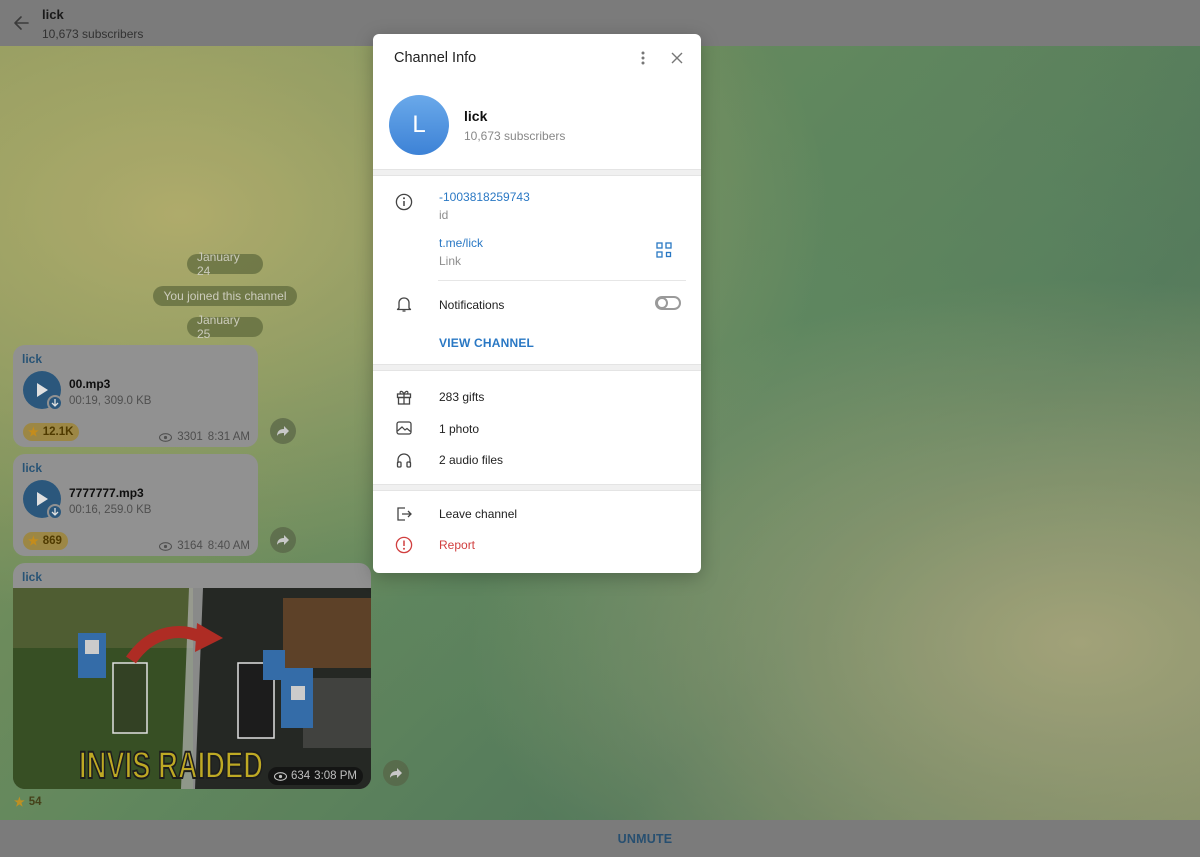 The height and width of the screenshot is (857, 1200). I want to click on report-icon, so click(404, 545).